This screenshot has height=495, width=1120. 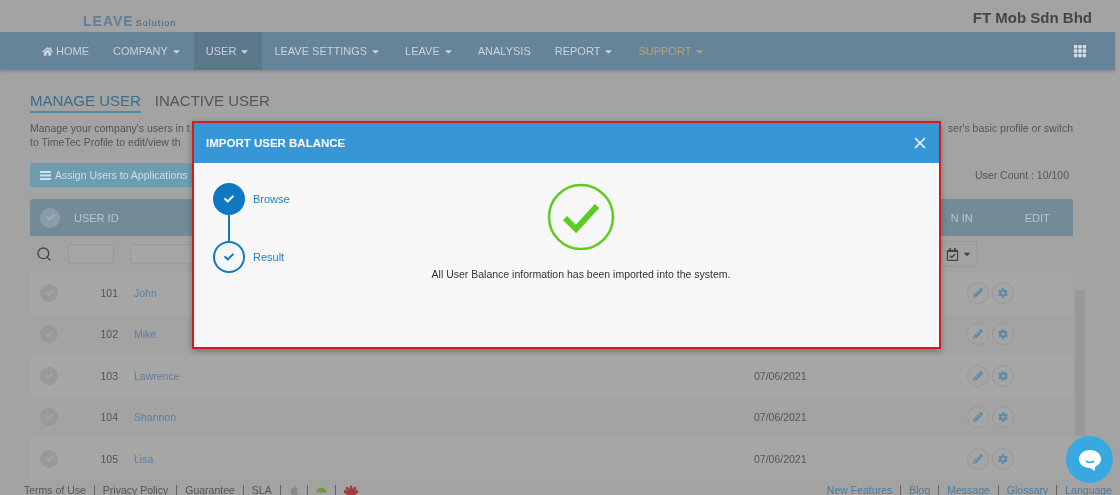 What do you see at coordinates (859, 489) in the screenshot?
I see `footer-link: New Features` at bounding box center [859, 489].